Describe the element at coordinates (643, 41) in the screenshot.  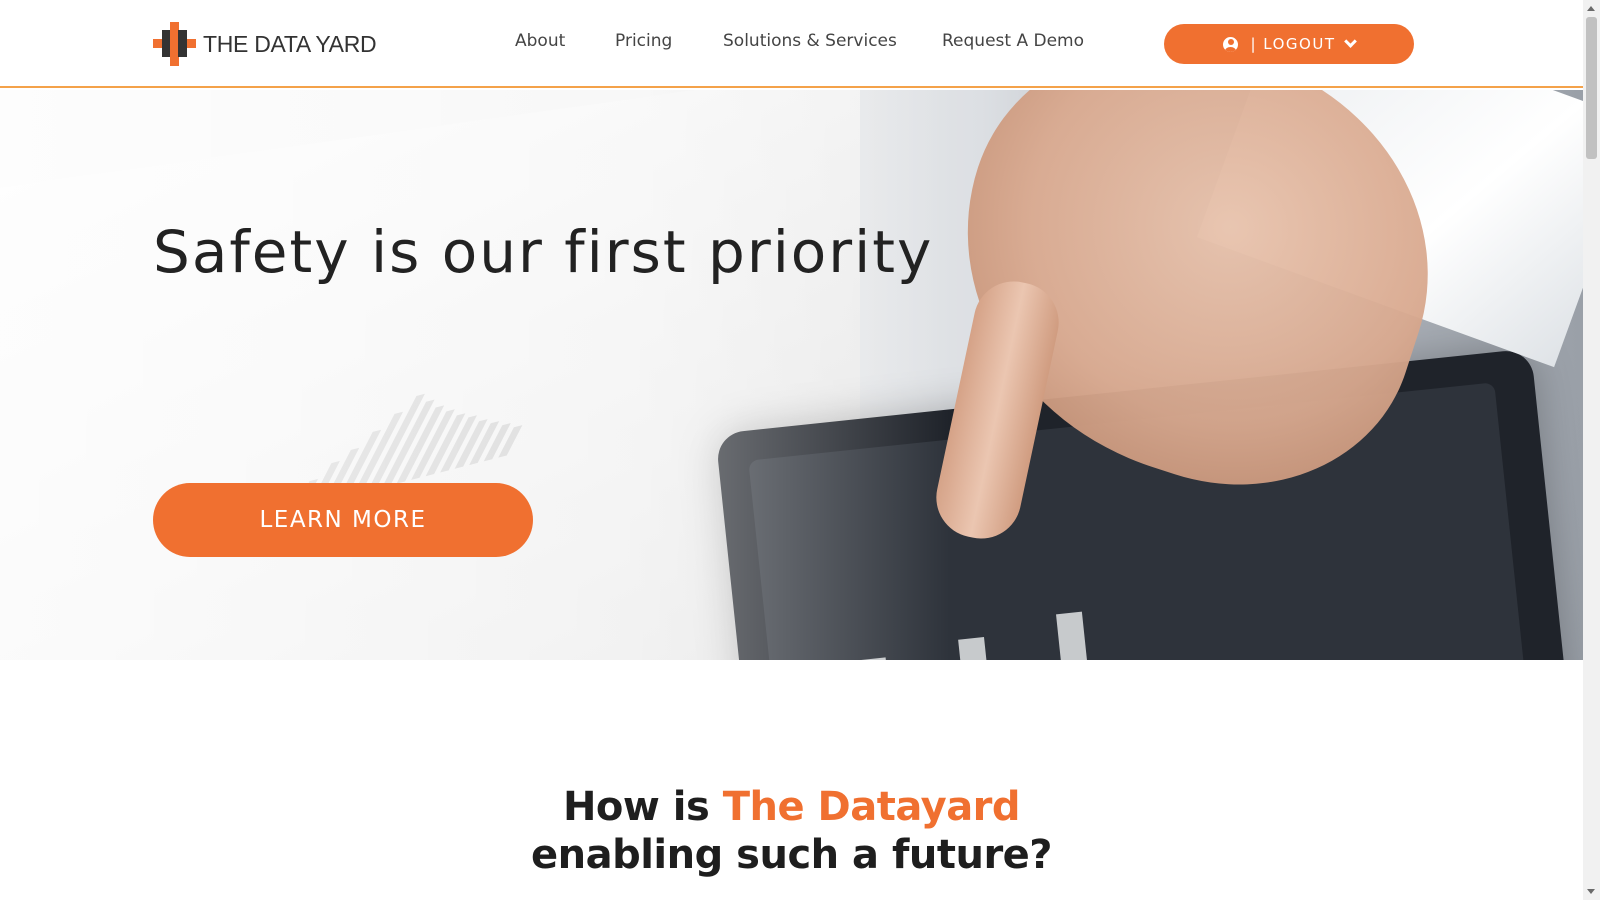
I see `nav-pricing: Pricing` at that location.